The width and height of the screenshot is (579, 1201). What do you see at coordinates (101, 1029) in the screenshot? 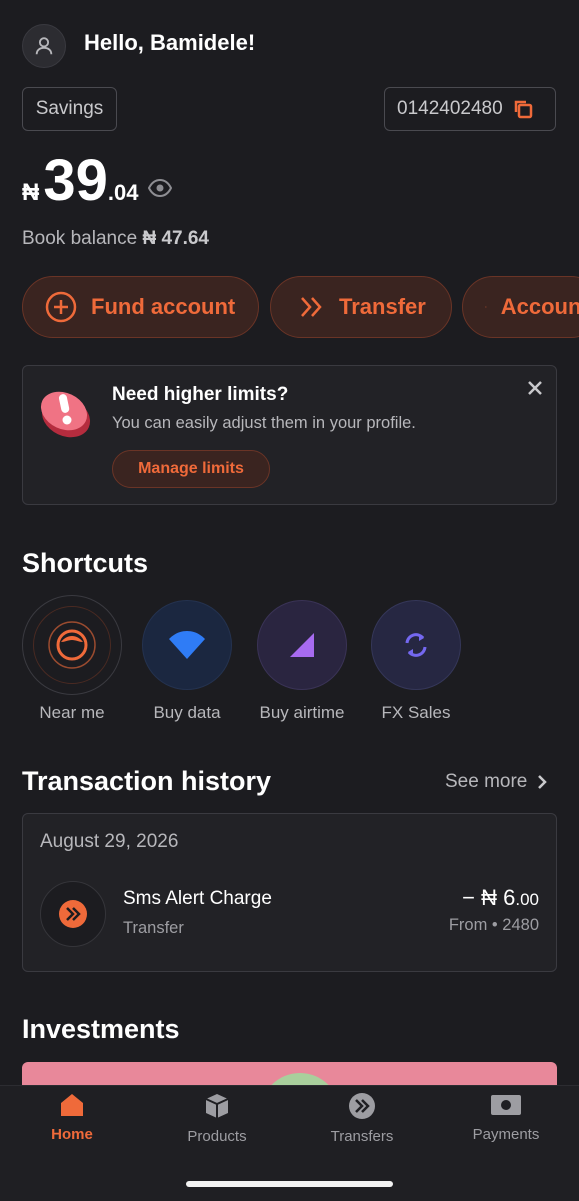
I see `investments-title: Investments` at bounding box center [101, 1029].